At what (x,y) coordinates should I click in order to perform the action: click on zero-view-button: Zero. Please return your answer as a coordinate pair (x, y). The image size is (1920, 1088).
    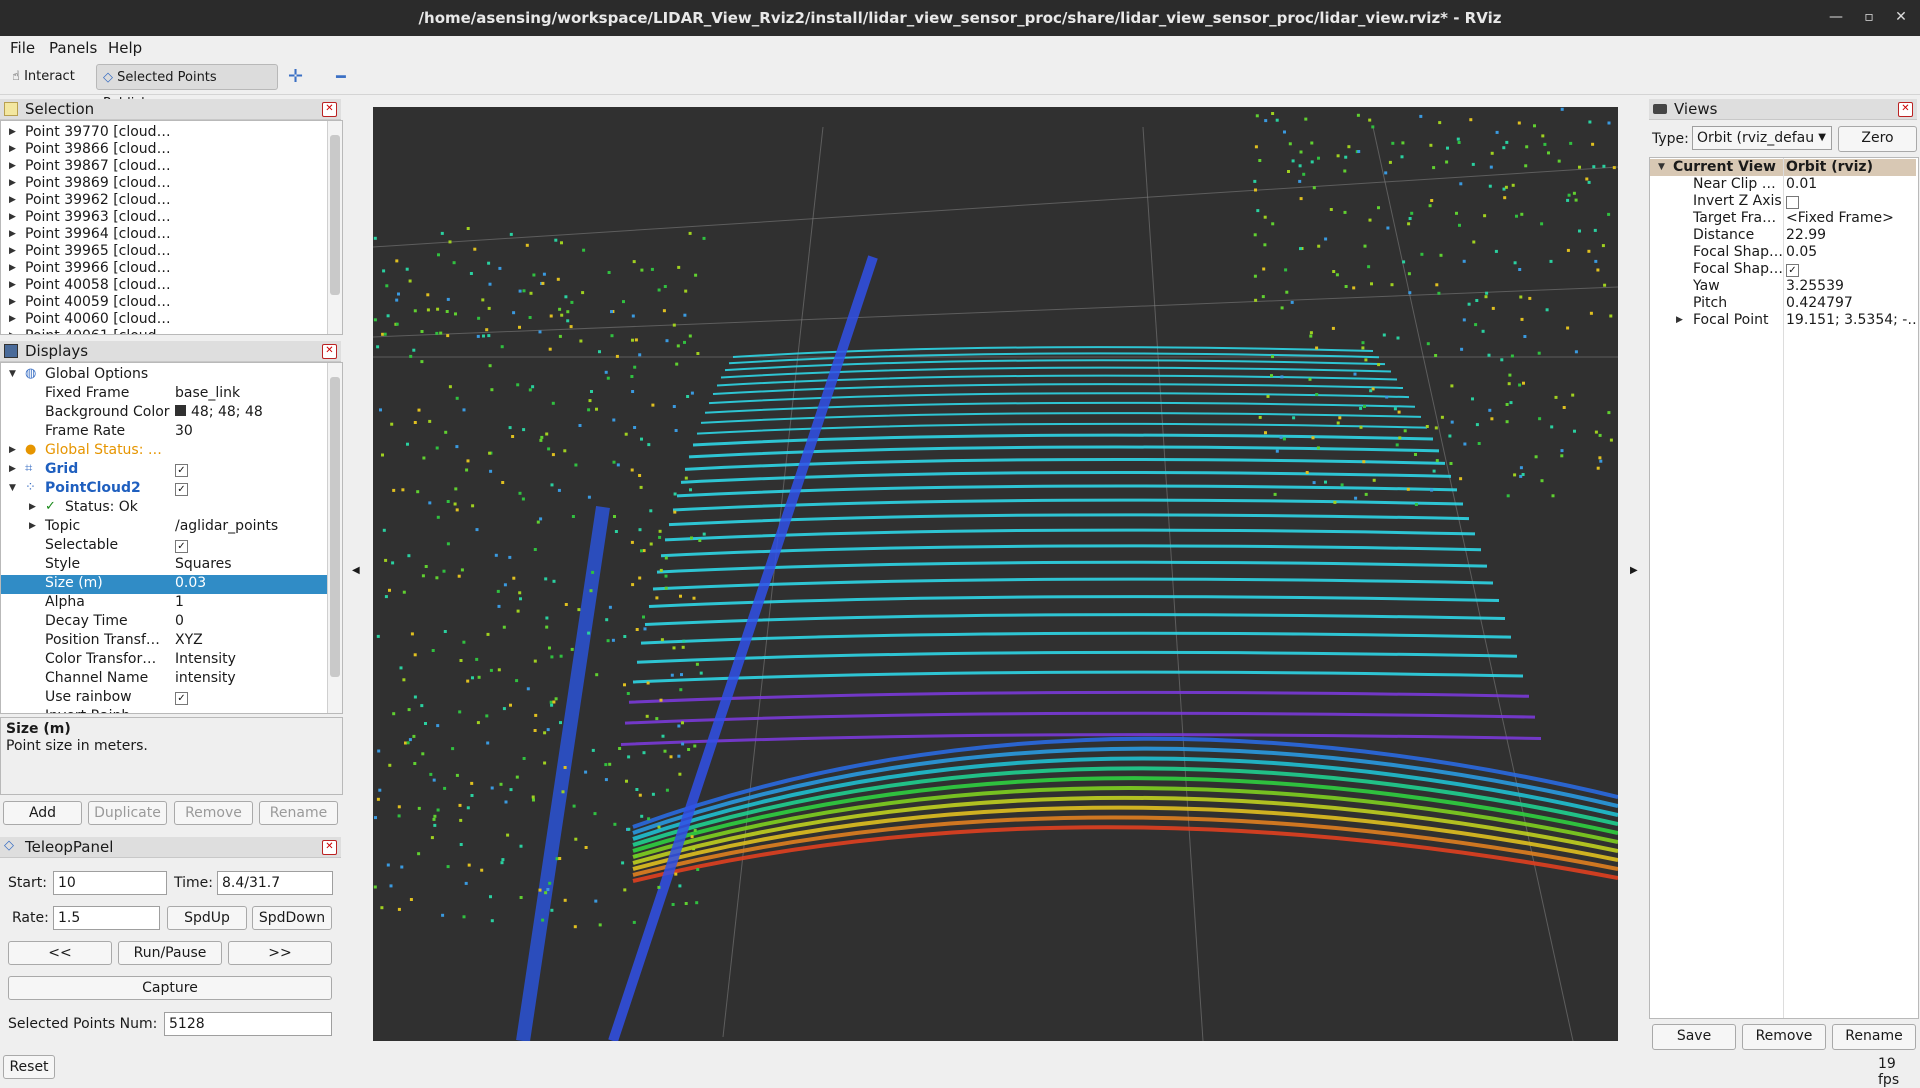
    Looking at the image, I should click on (1877, 139).